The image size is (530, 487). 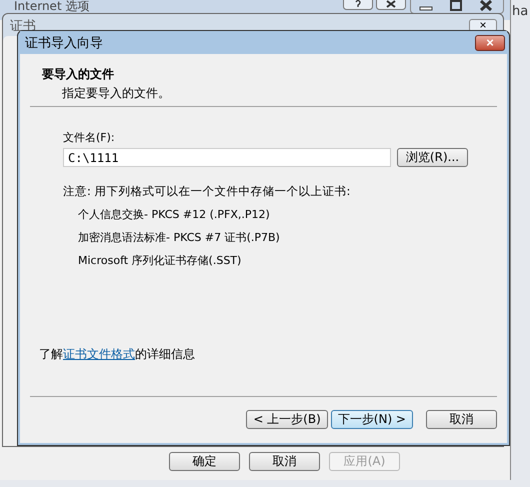 I want to click on dialog-button: 取消, so click(x=284, y=461).